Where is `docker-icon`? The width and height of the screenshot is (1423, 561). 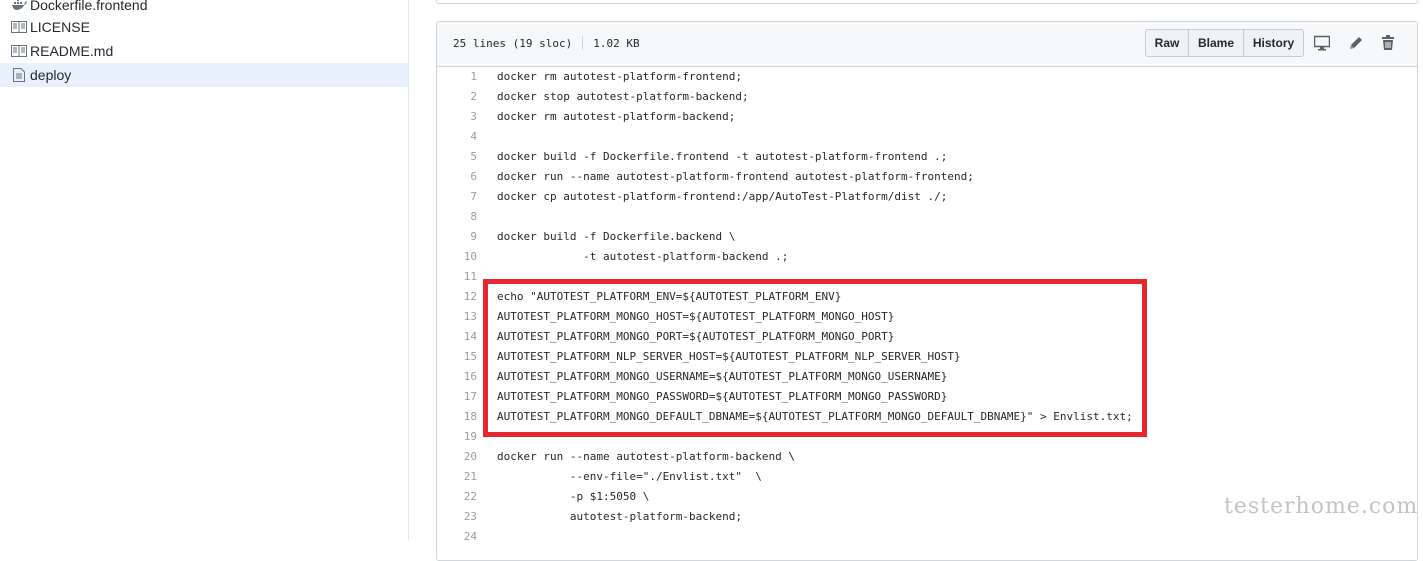 docker-icon is located at coordinates (19, 6).